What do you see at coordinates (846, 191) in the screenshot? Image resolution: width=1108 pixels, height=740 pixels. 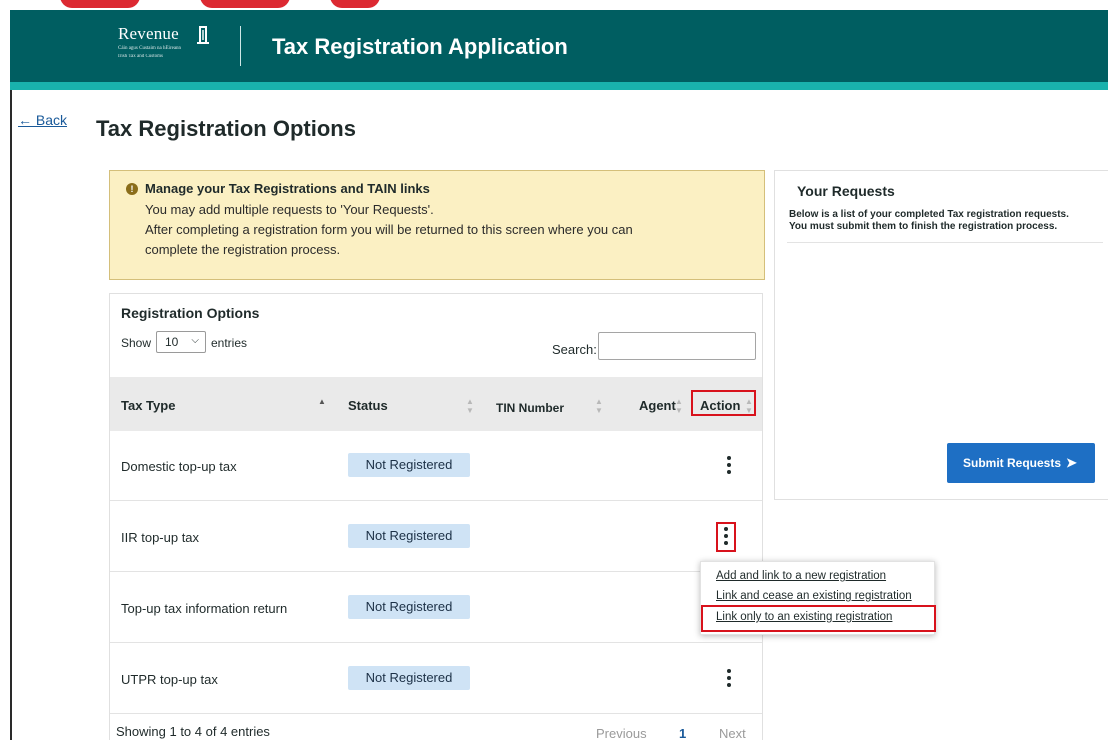 I see `requests-title: Your Requests` at bounding box center [846, 191].